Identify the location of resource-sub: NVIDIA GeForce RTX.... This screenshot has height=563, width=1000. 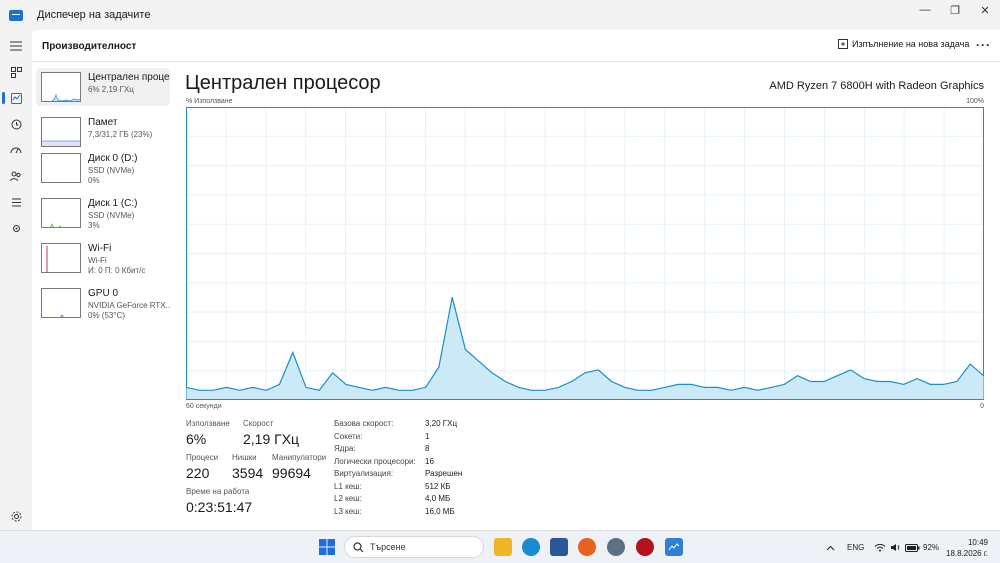
(129, 305).